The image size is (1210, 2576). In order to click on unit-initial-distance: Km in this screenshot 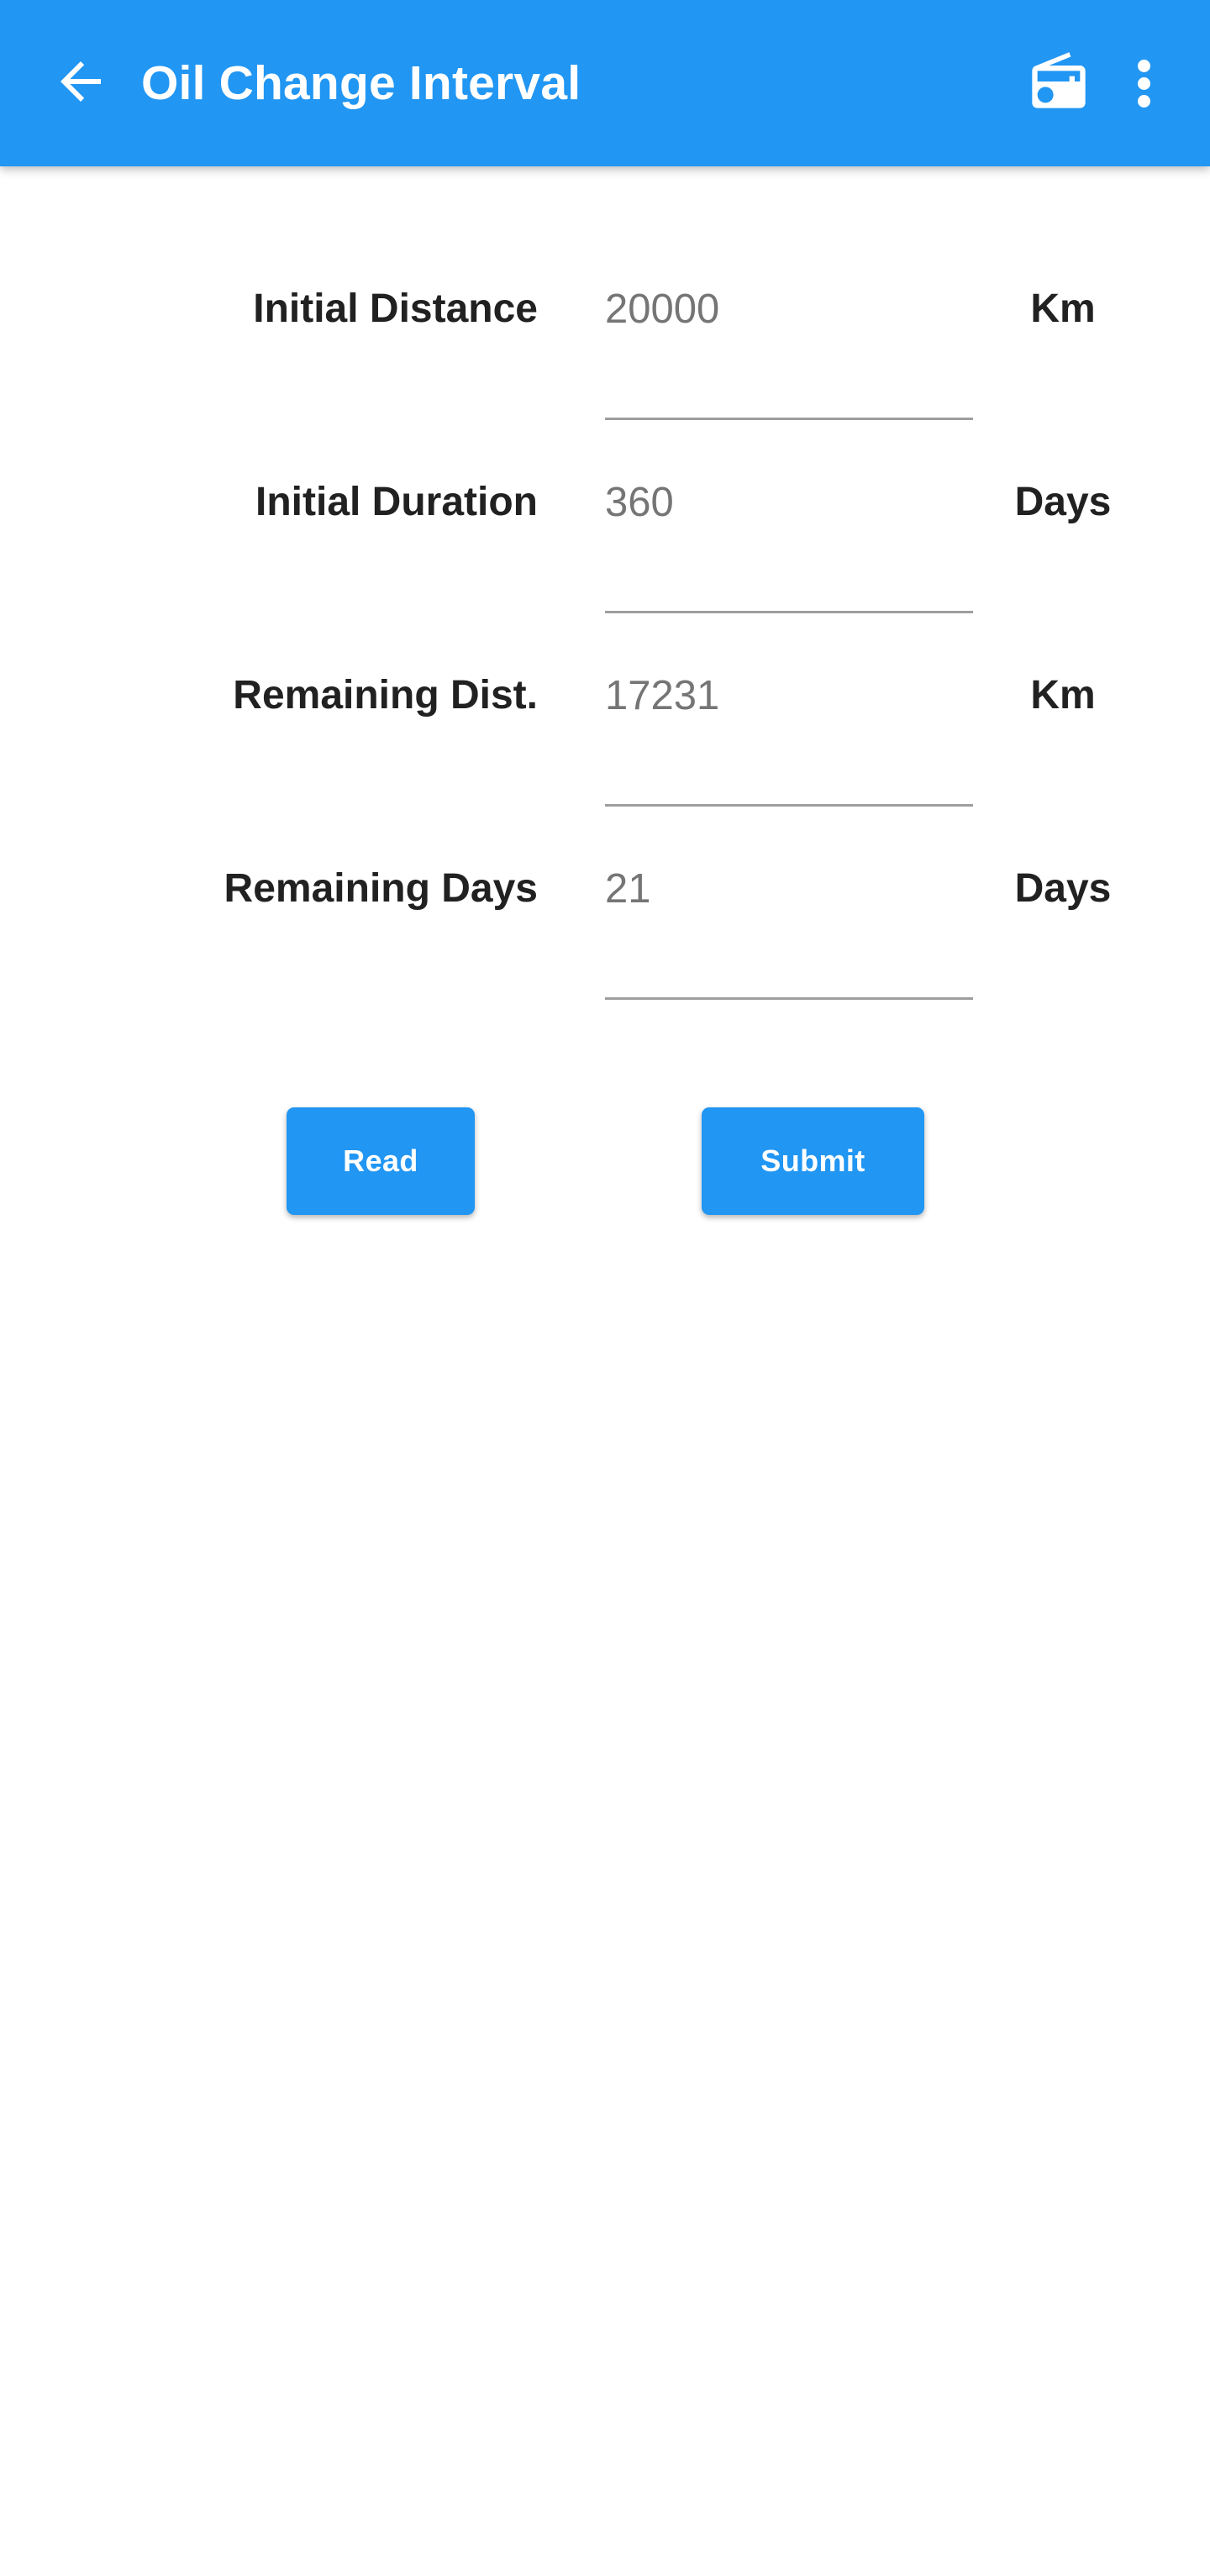, I will do `click(1063, 309)`.